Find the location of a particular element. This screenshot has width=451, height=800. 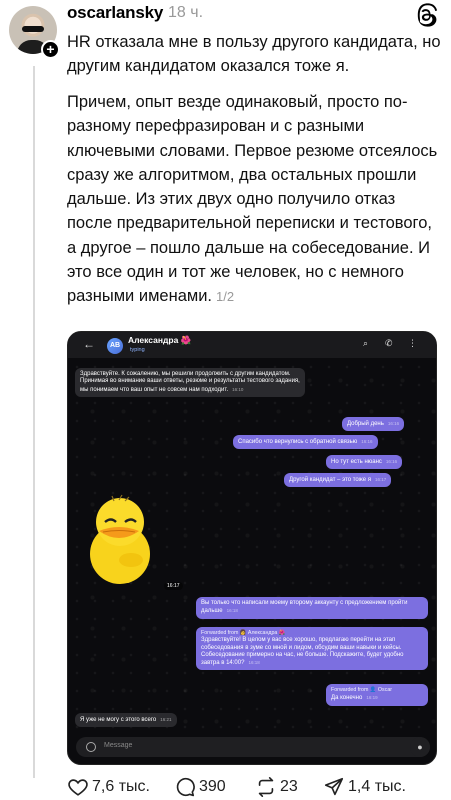

thread-line is located at coordinates (34, 422).